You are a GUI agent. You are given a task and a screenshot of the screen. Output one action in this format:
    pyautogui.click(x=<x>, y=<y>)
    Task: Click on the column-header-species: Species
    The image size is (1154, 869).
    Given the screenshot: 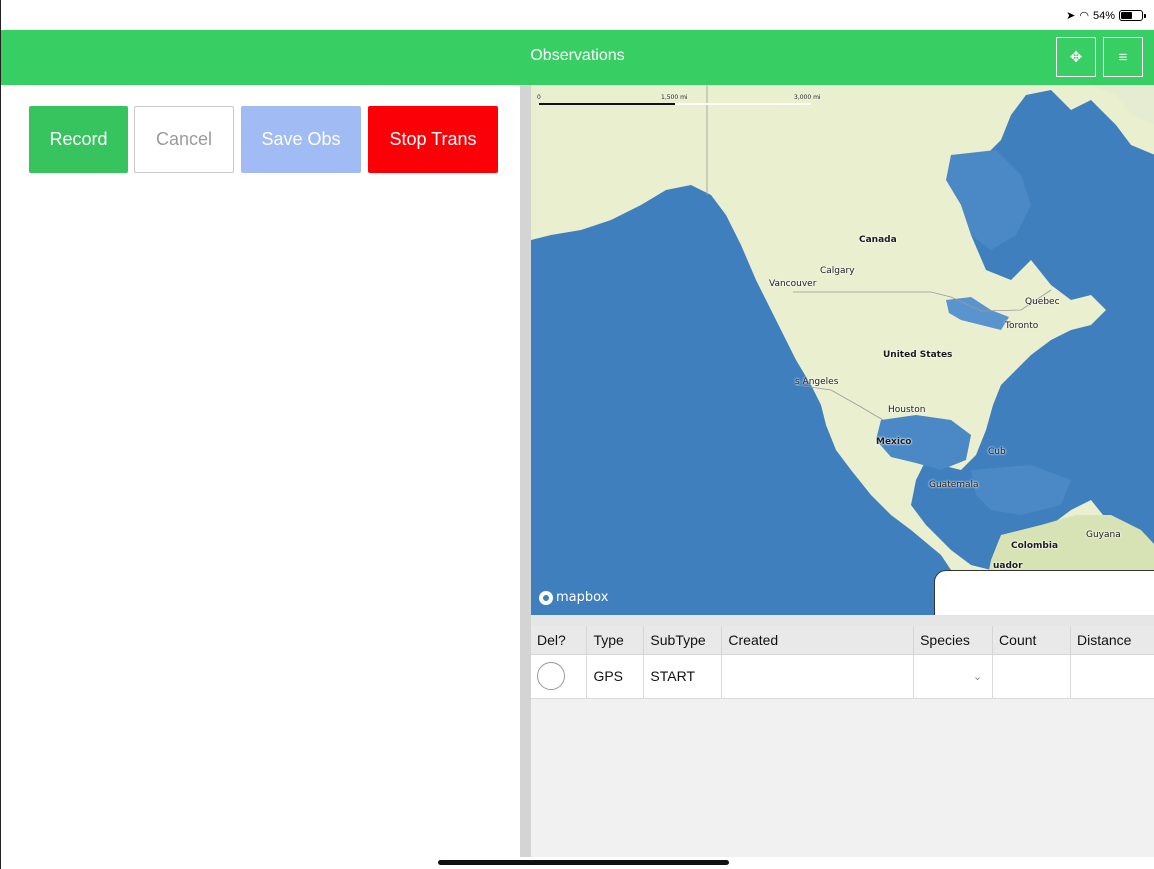 What is the action you would take?
    pyautogui.click(x=953, y=640)
    